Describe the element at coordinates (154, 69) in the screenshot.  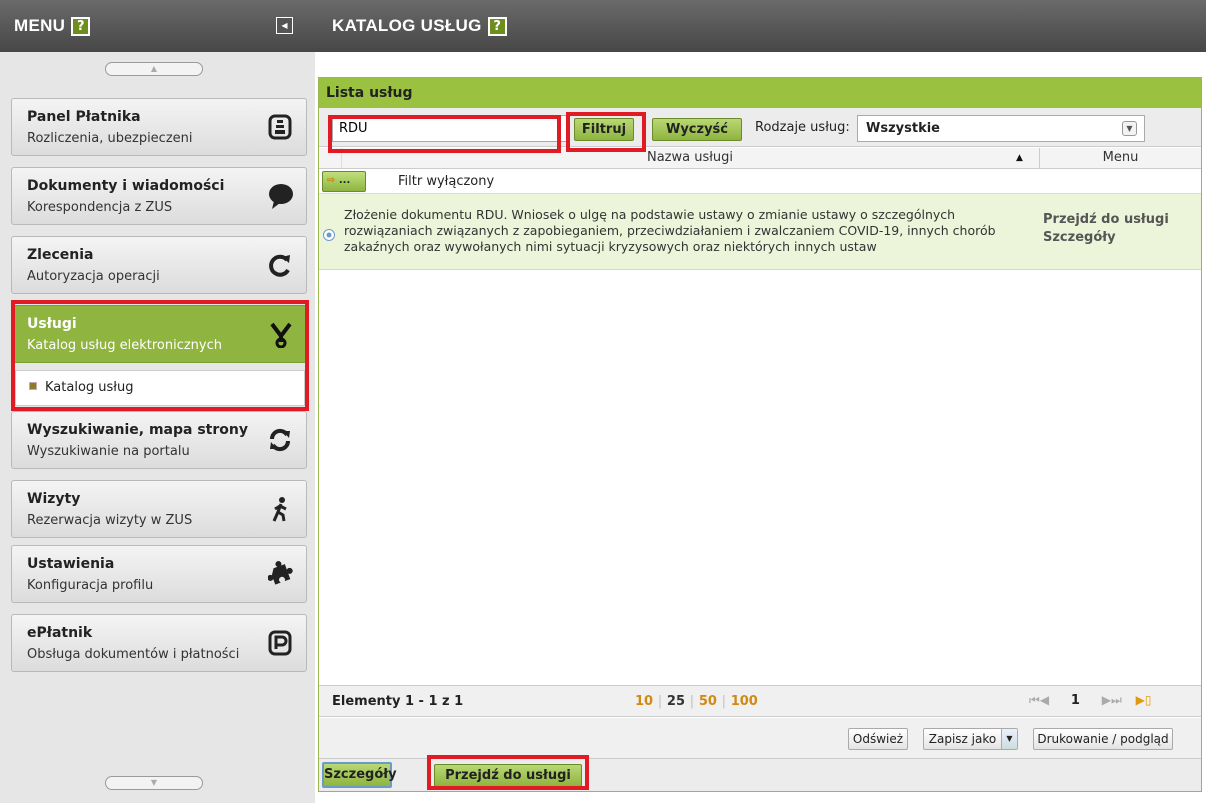
I see `scroll-up-button: ▲` at that location.